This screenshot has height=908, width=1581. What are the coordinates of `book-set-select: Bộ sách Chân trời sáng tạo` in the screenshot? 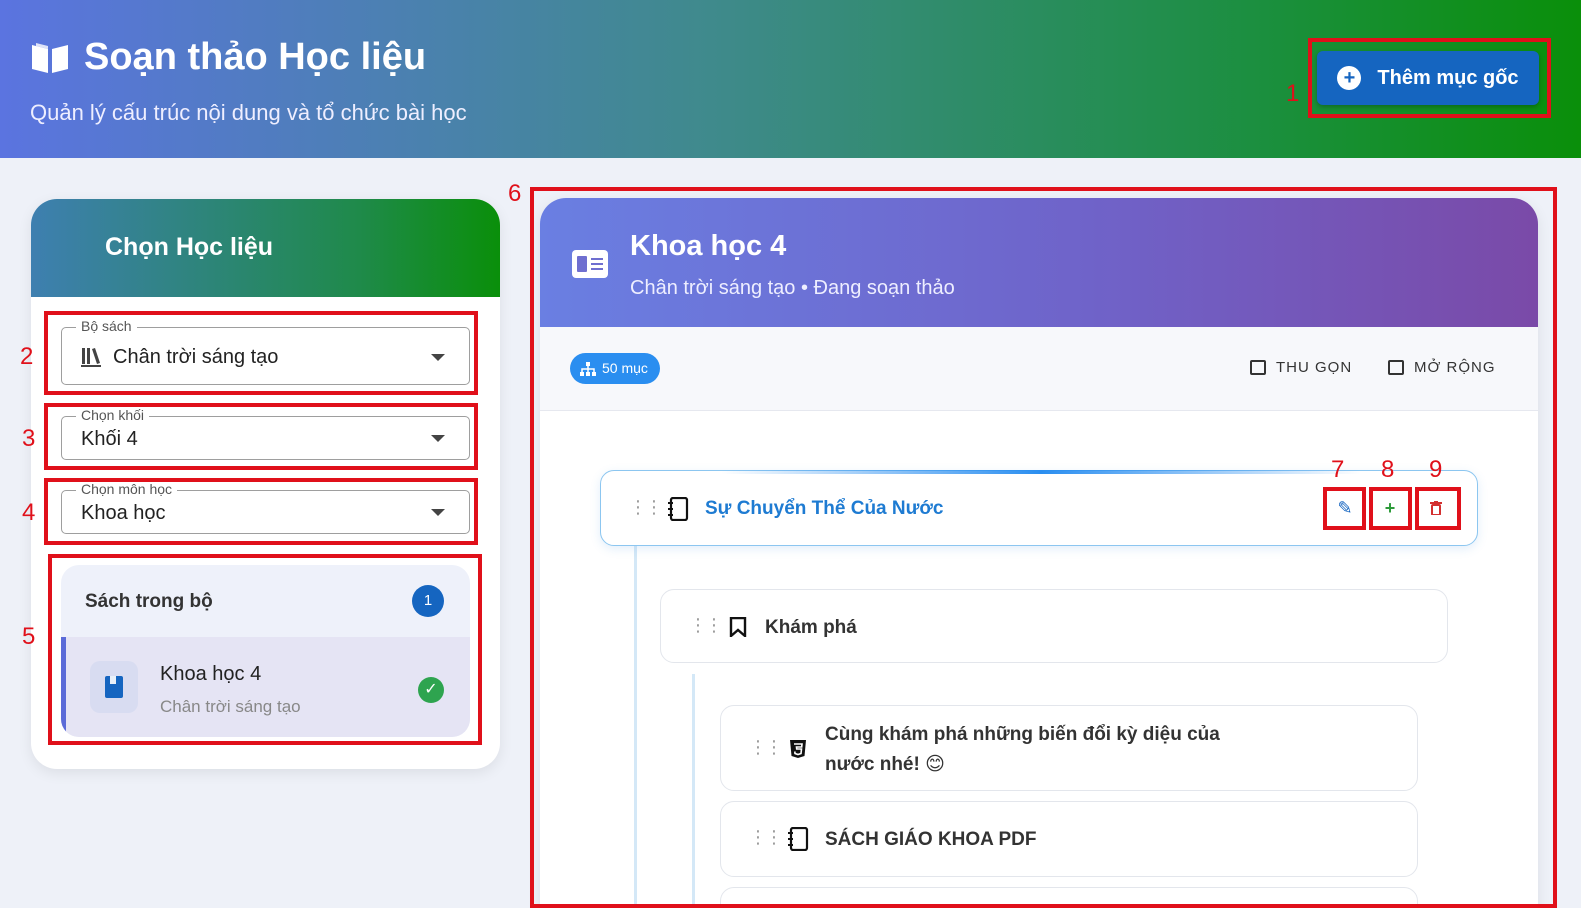 It's located at (265, 351).